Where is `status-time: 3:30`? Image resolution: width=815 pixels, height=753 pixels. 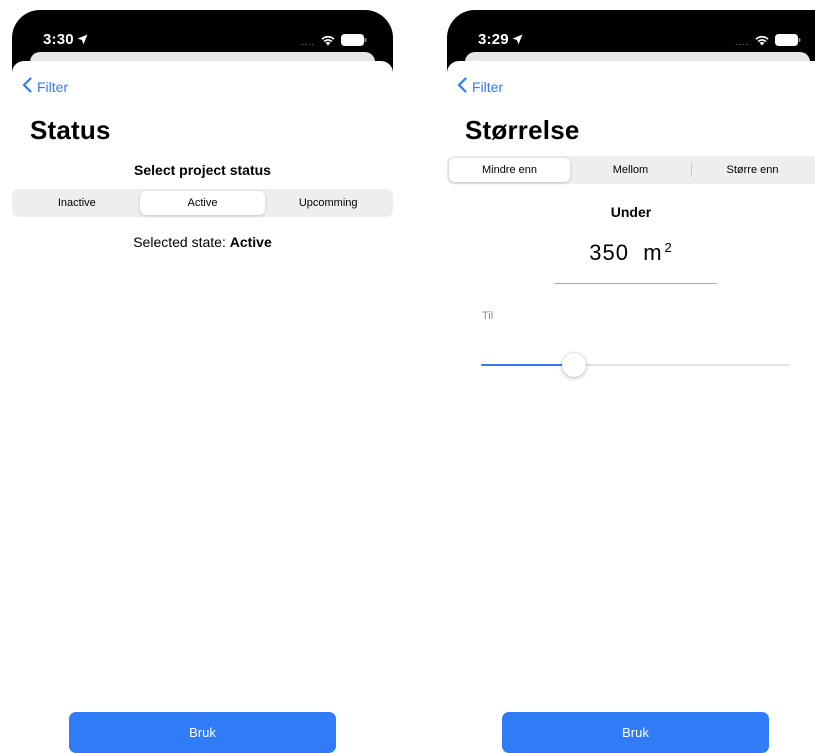
status-time: 3:30 is located at coordinates (65, 40).